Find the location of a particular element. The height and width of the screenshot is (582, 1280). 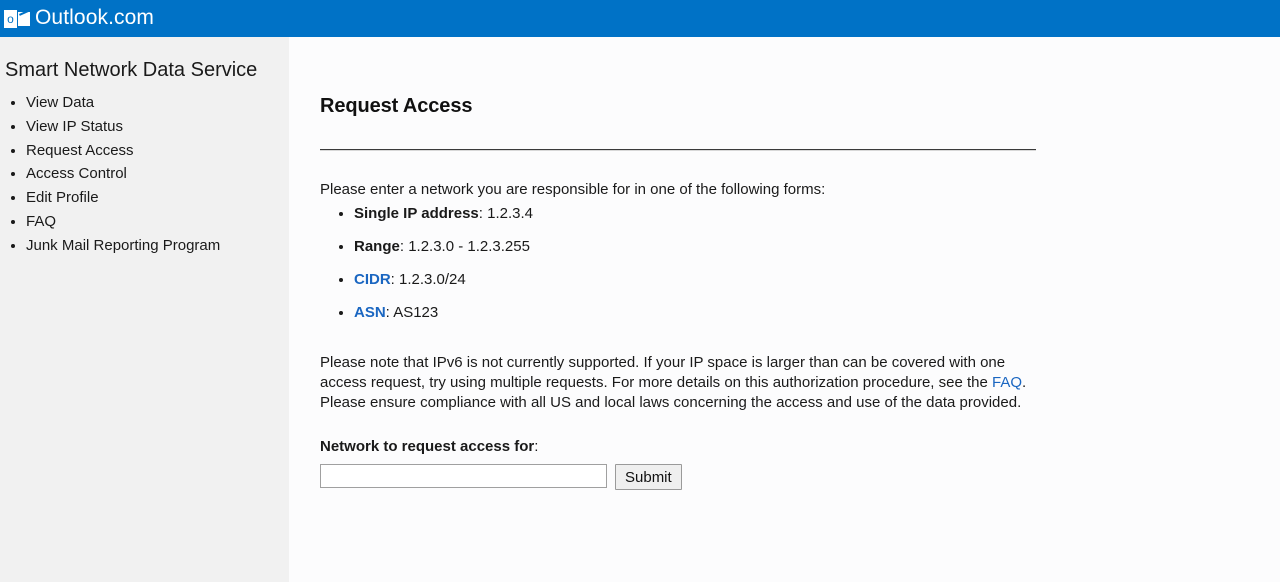

sidebar-item-view-data: View Data is located at coordinates (157, 103).